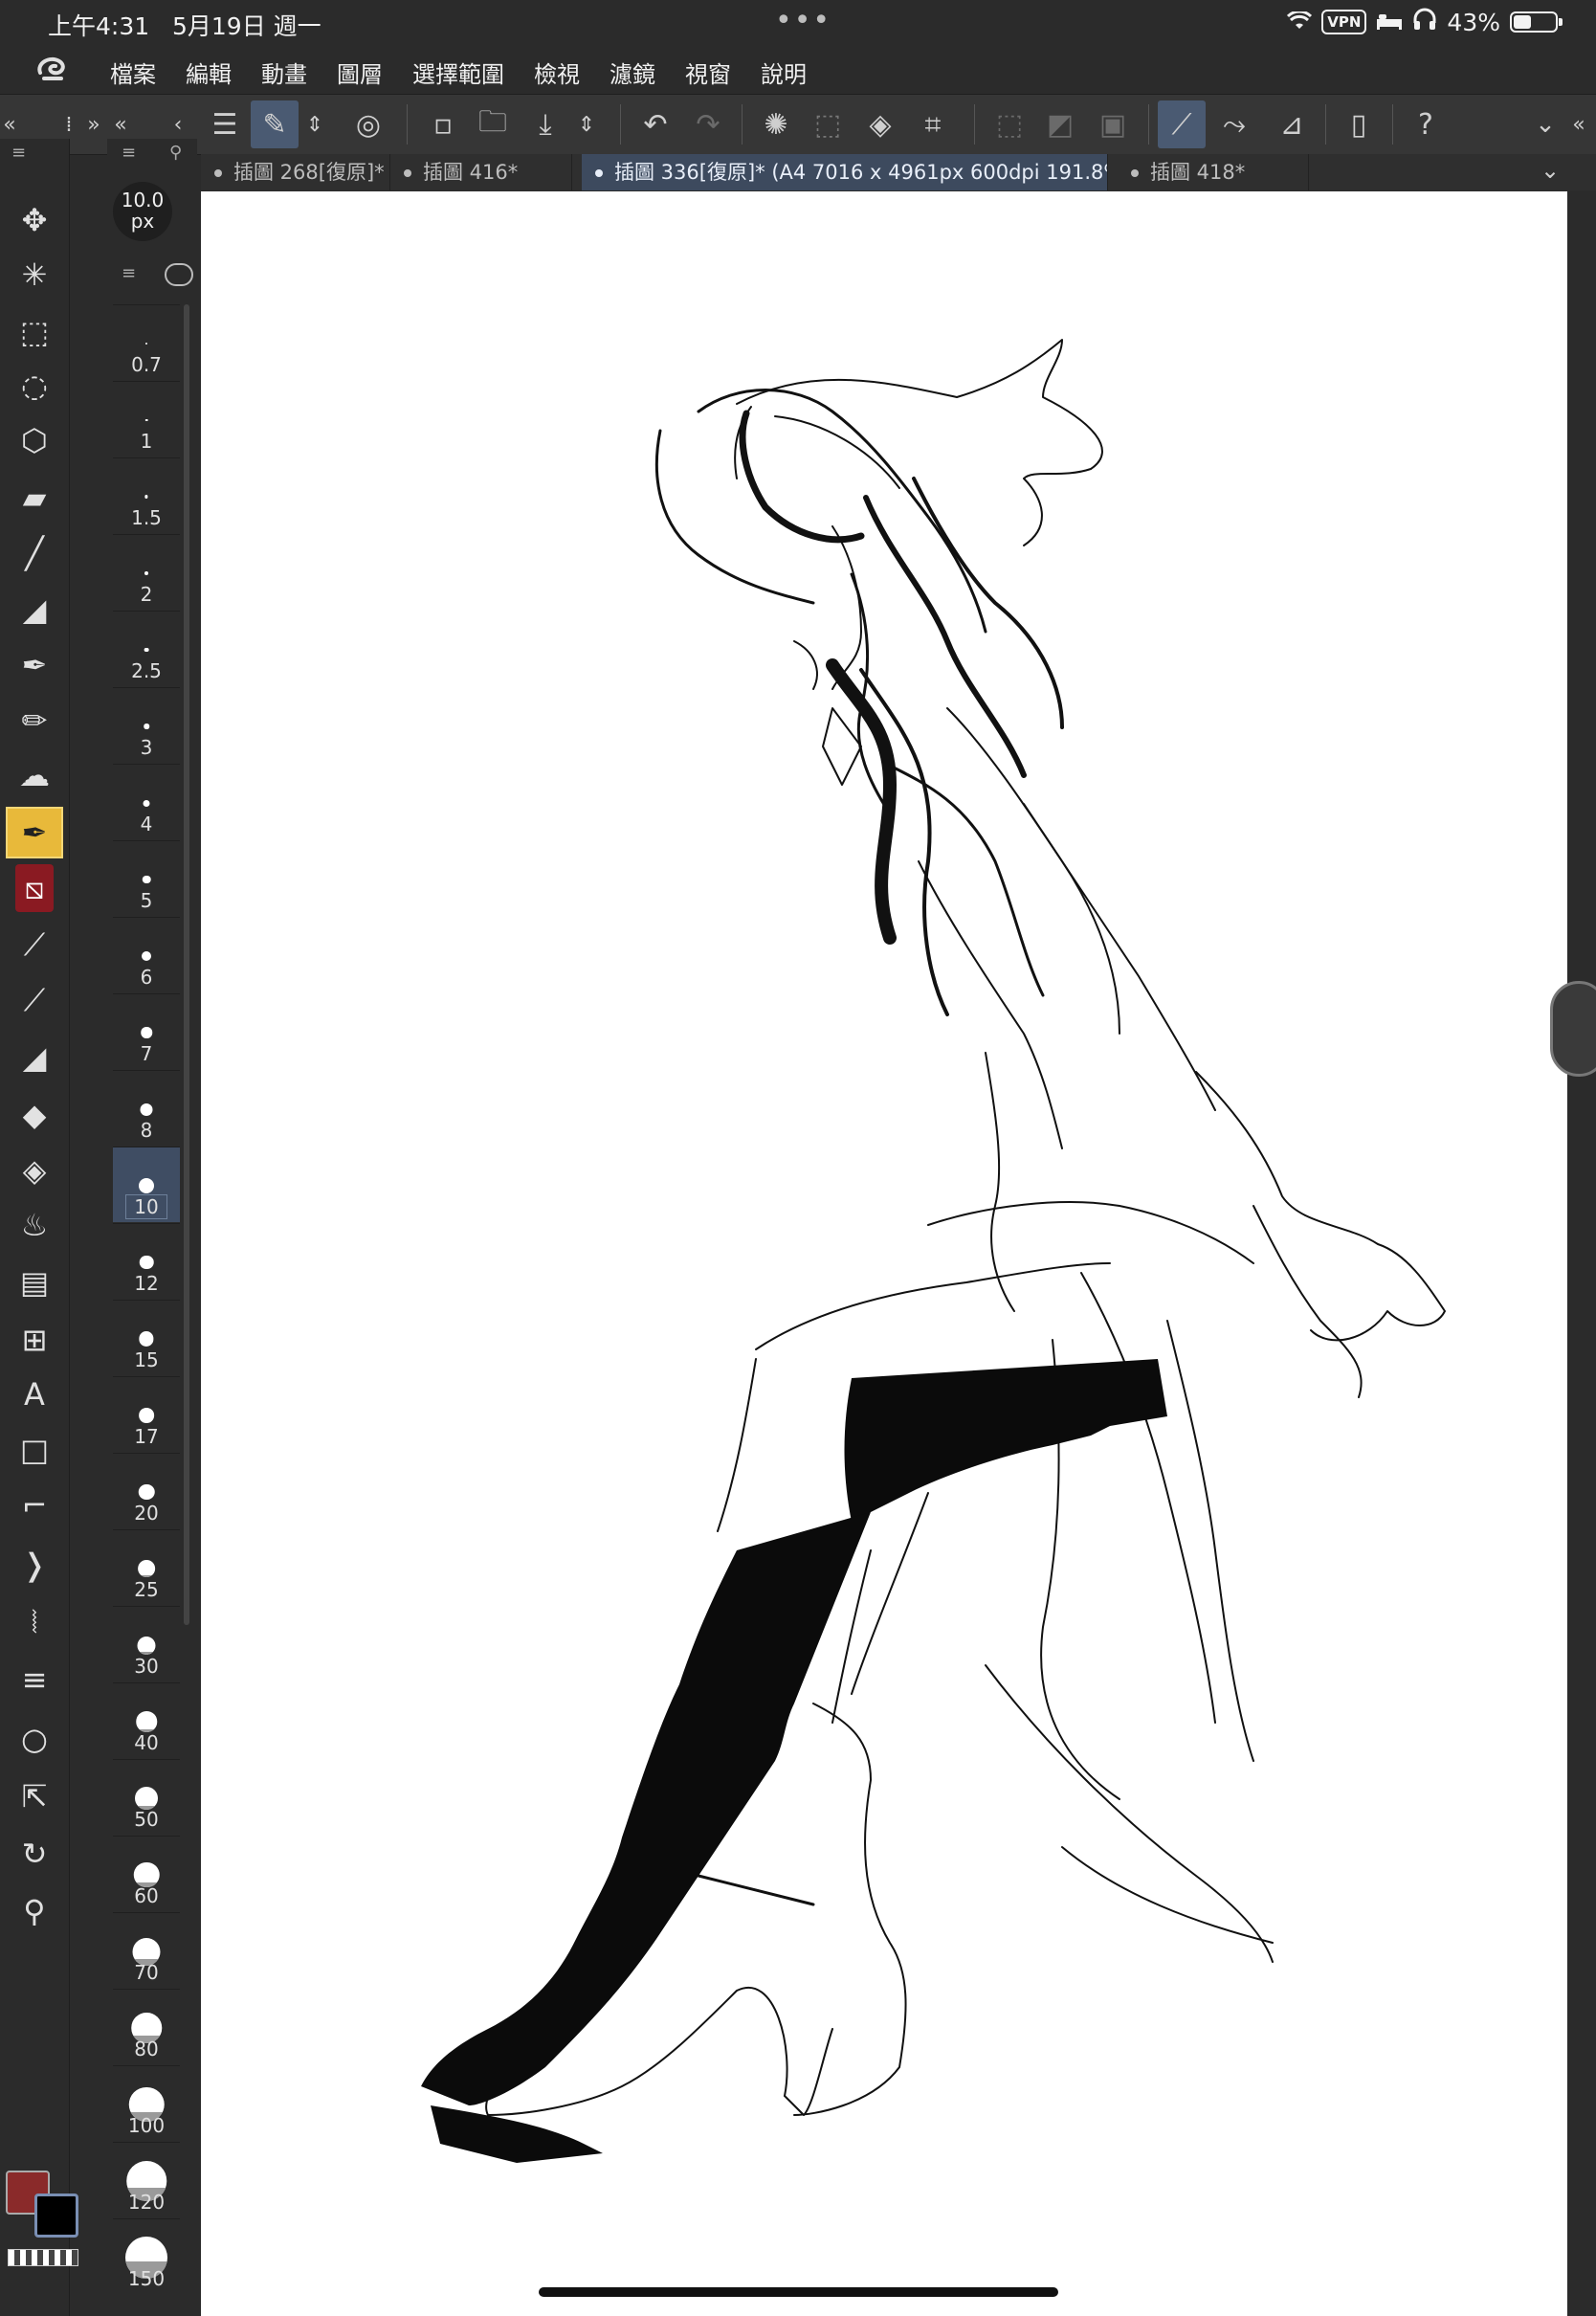 The height and width of the screenshot is (2316, 1596). Describe the element at coordinates (35, 1911) in the screenshot. I see `zoom-icon: ⚲` at that location.